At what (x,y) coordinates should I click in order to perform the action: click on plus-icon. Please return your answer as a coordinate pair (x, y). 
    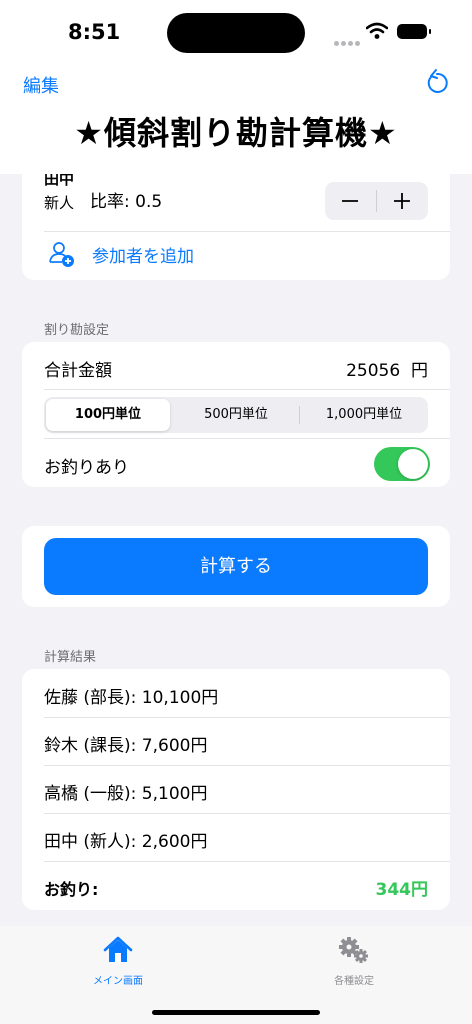
    Looking at the image, I should click on (402, 201).